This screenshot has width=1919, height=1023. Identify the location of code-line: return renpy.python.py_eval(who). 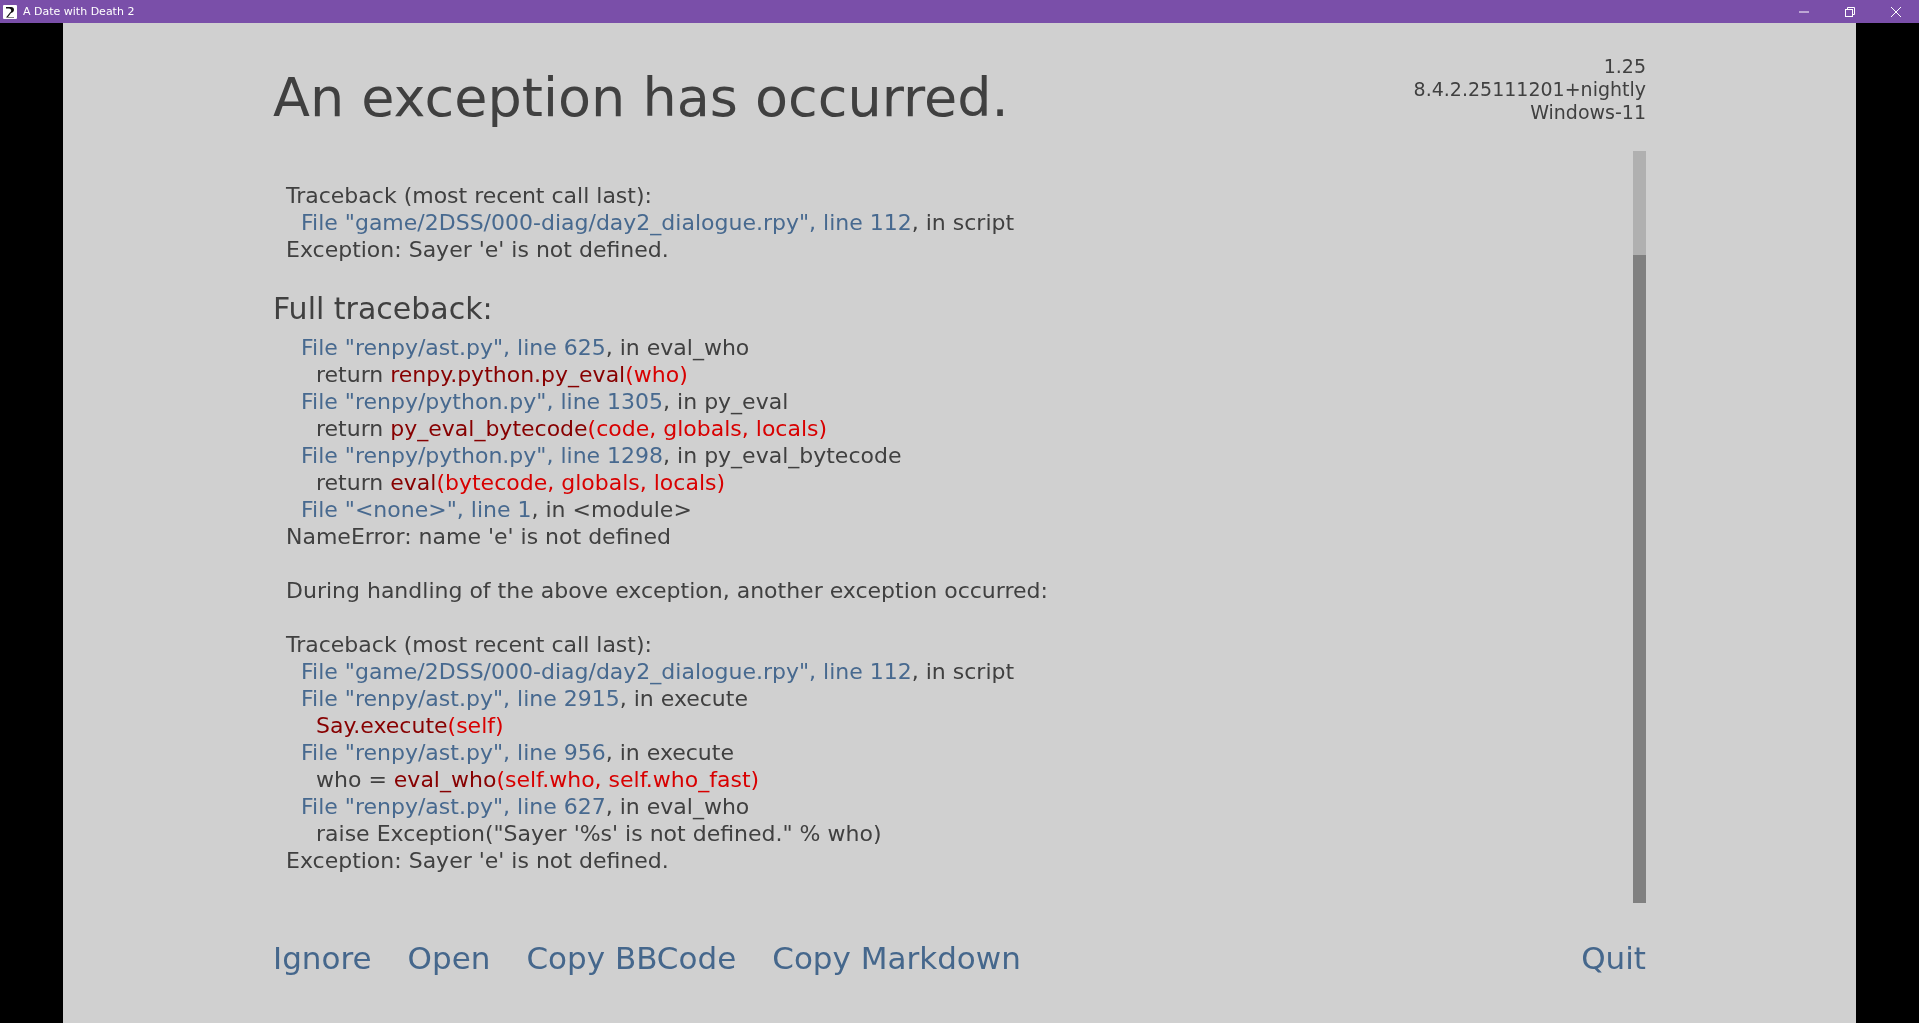
(502, 374).